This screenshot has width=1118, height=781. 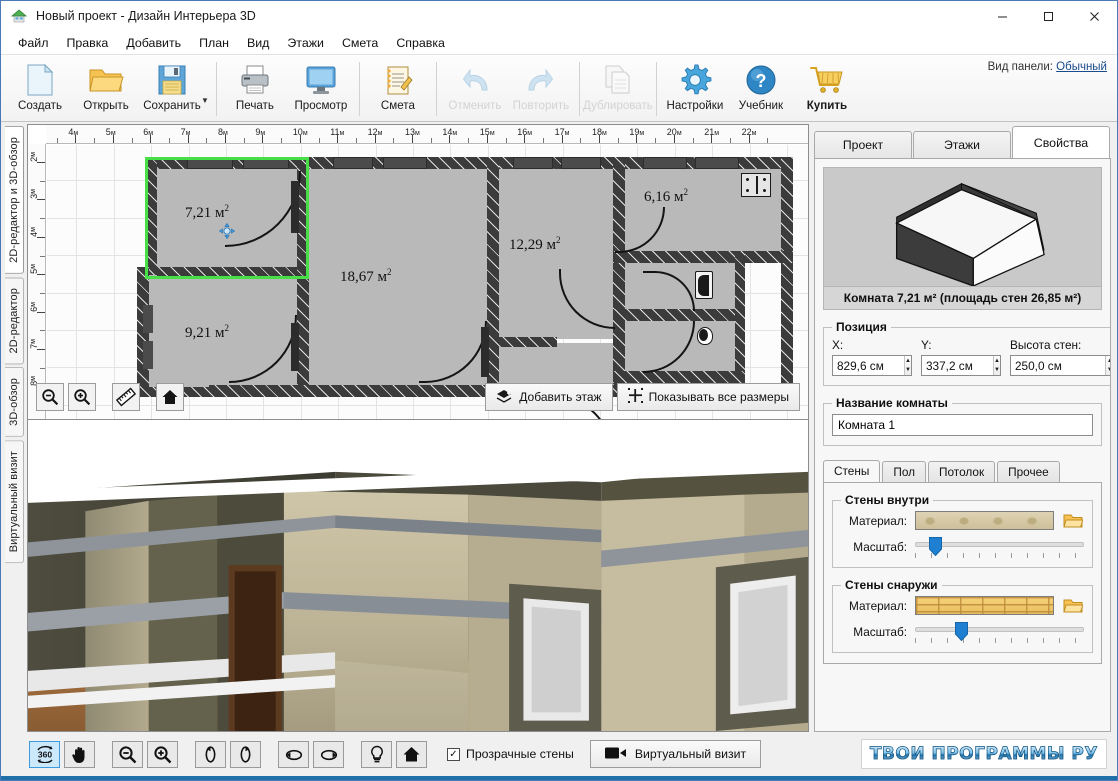 What do you see at coordinates (172, 89) in the screenshot?
I see `toolbar-button-save: Сохранить` at bounding box center [172, 89].